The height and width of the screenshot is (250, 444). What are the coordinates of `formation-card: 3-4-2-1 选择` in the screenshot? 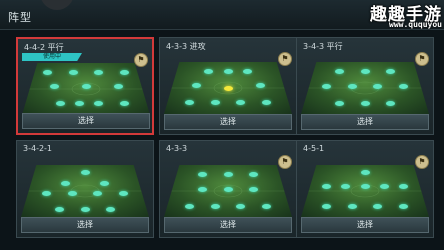 It's located at (85, 189).